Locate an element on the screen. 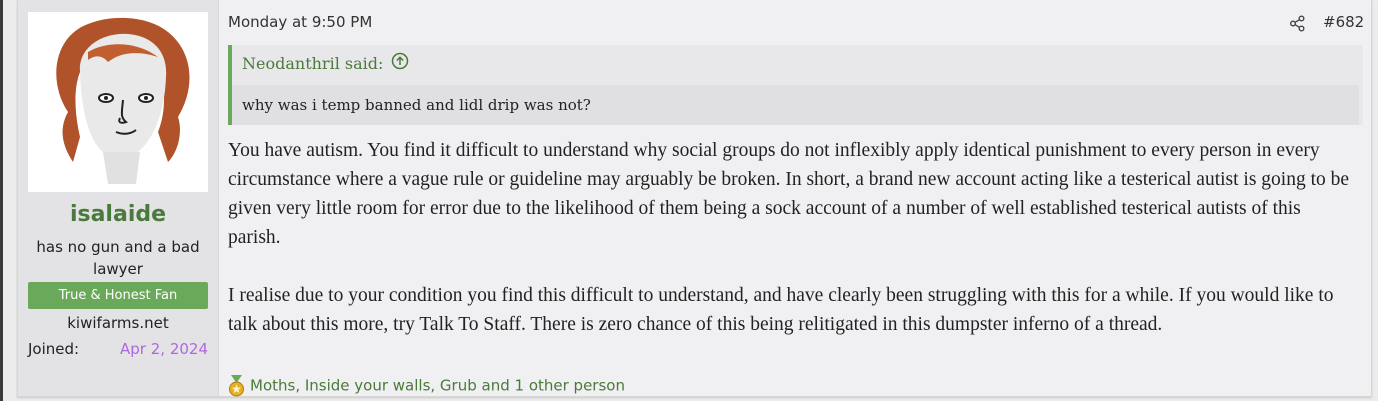 The height and width of the screenshot is (401, 1378). username: isalaide is located at coordinates (118, 214).